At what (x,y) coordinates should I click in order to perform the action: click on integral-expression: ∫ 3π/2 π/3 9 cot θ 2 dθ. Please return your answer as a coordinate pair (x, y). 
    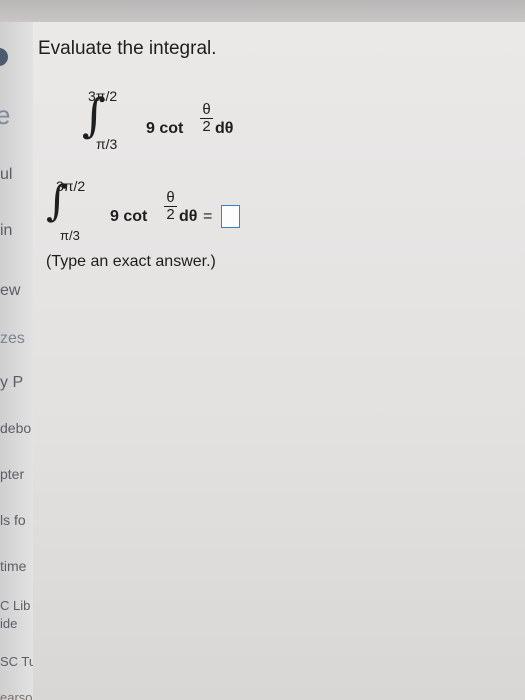
    Looking at the image, I should click on (172, 123).